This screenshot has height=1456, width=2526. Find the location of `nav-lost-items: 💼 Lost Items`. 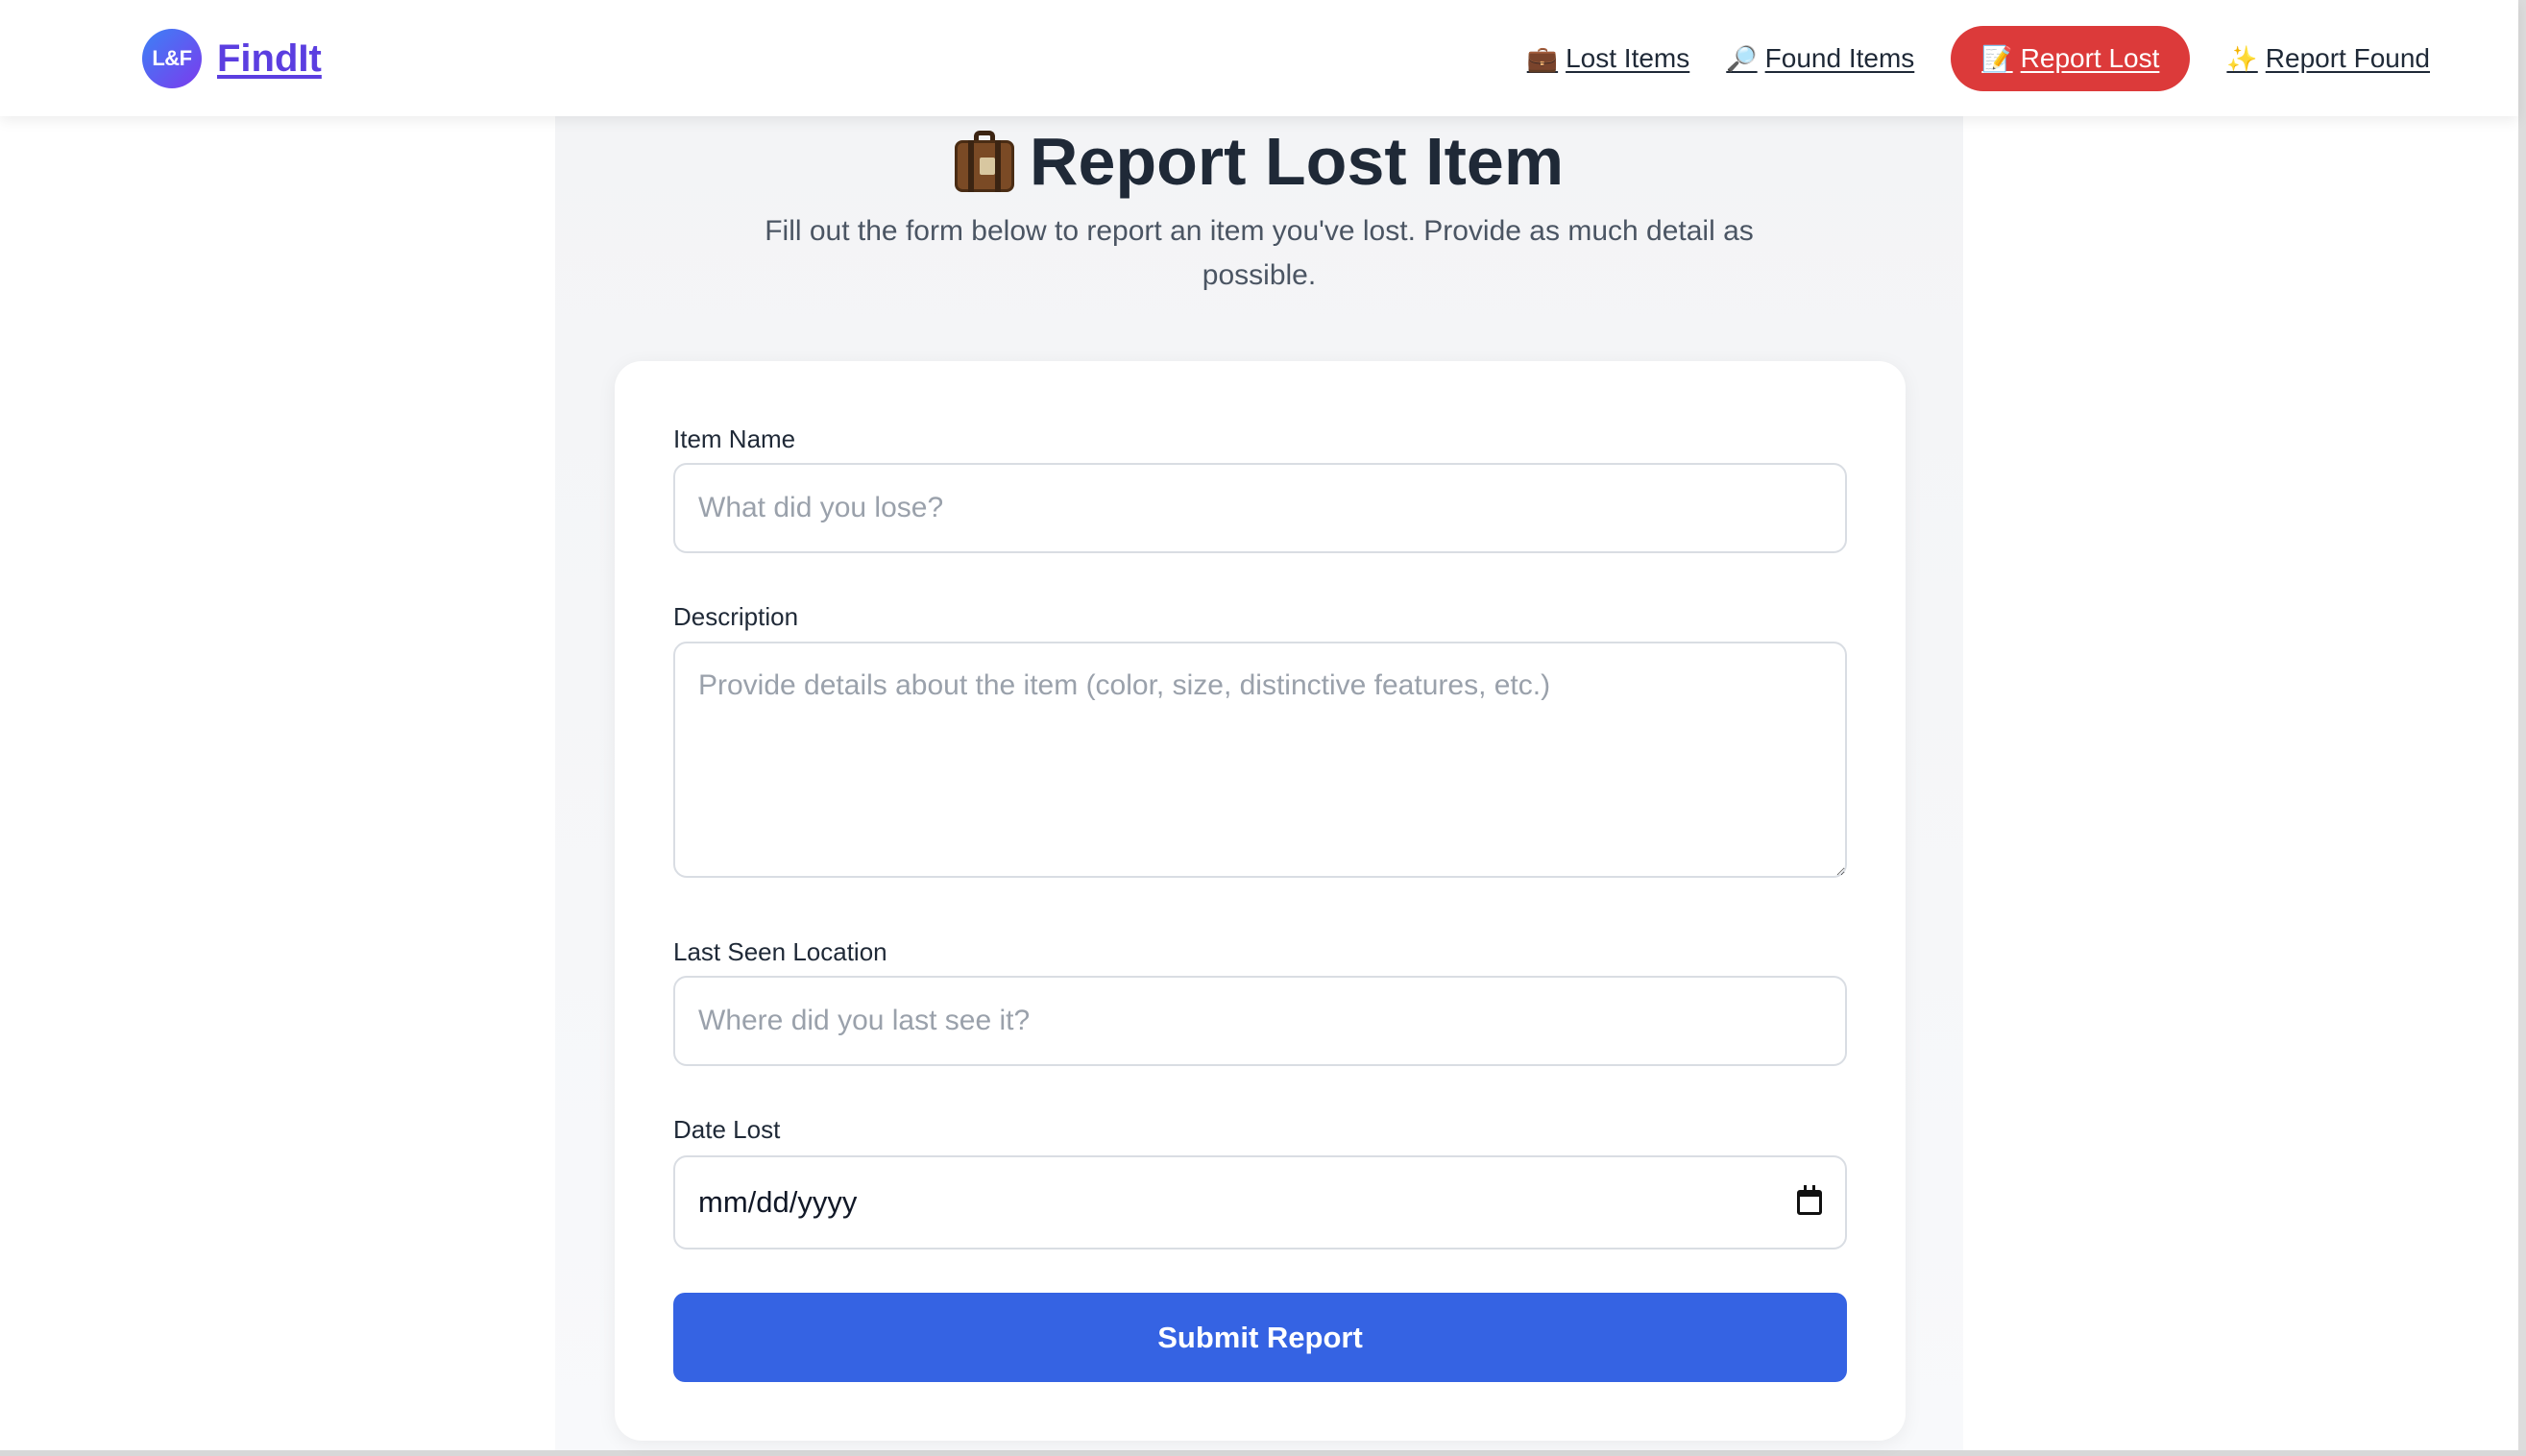

nav-lost-items: 💼 Lost Items is located at coordinates (1609, 59).